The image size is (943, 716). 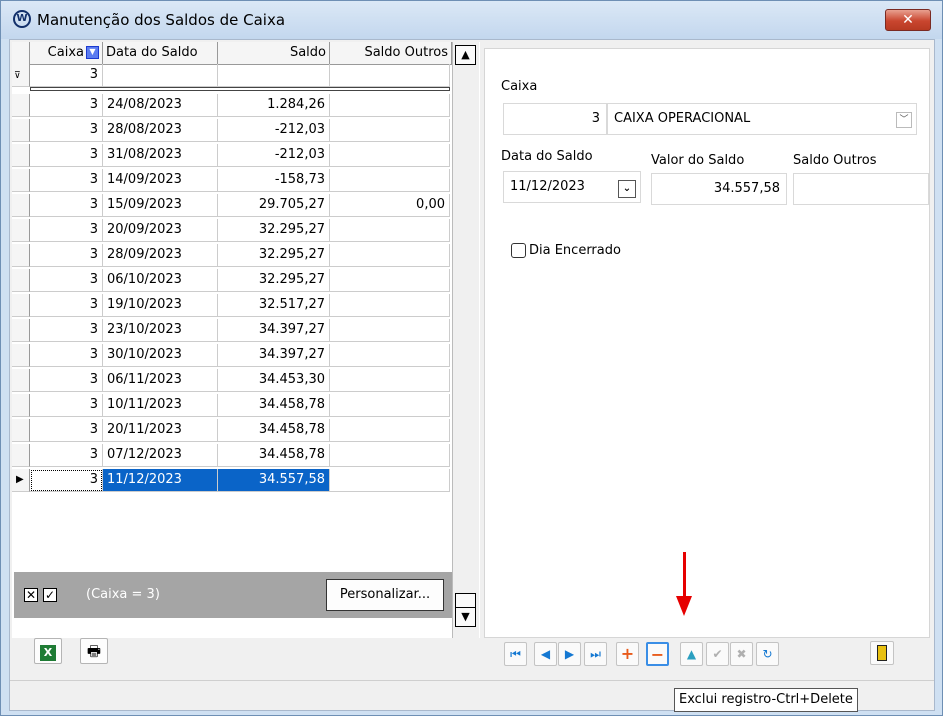 I want to click on data-saldo-picker: 11/12/2023 ⌄, so click(x=572, y=187).